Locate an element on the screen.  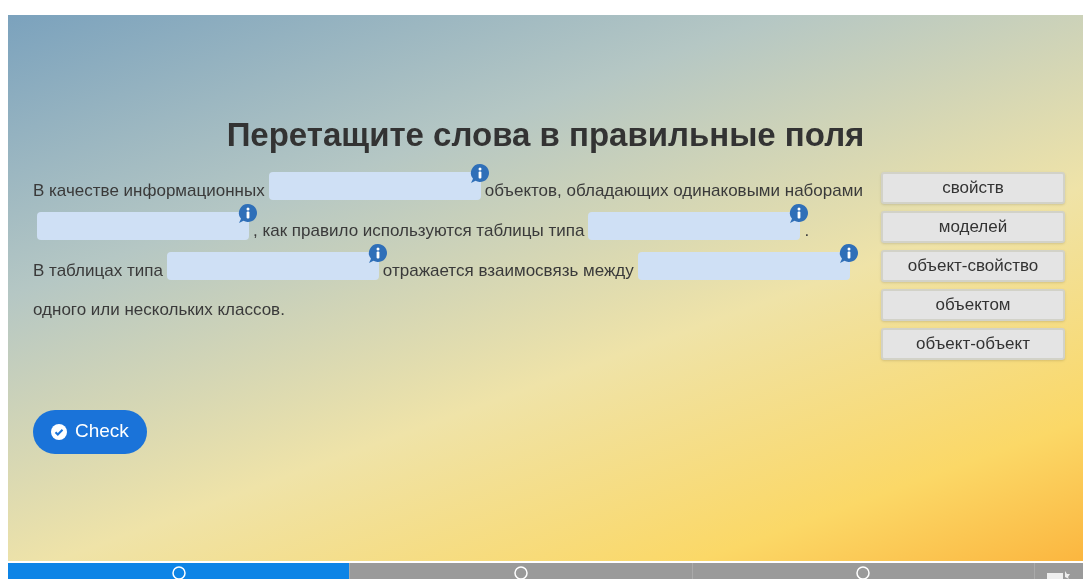
page-title: Перетащите слова в правильные поля is located at coordinates (545, 135).